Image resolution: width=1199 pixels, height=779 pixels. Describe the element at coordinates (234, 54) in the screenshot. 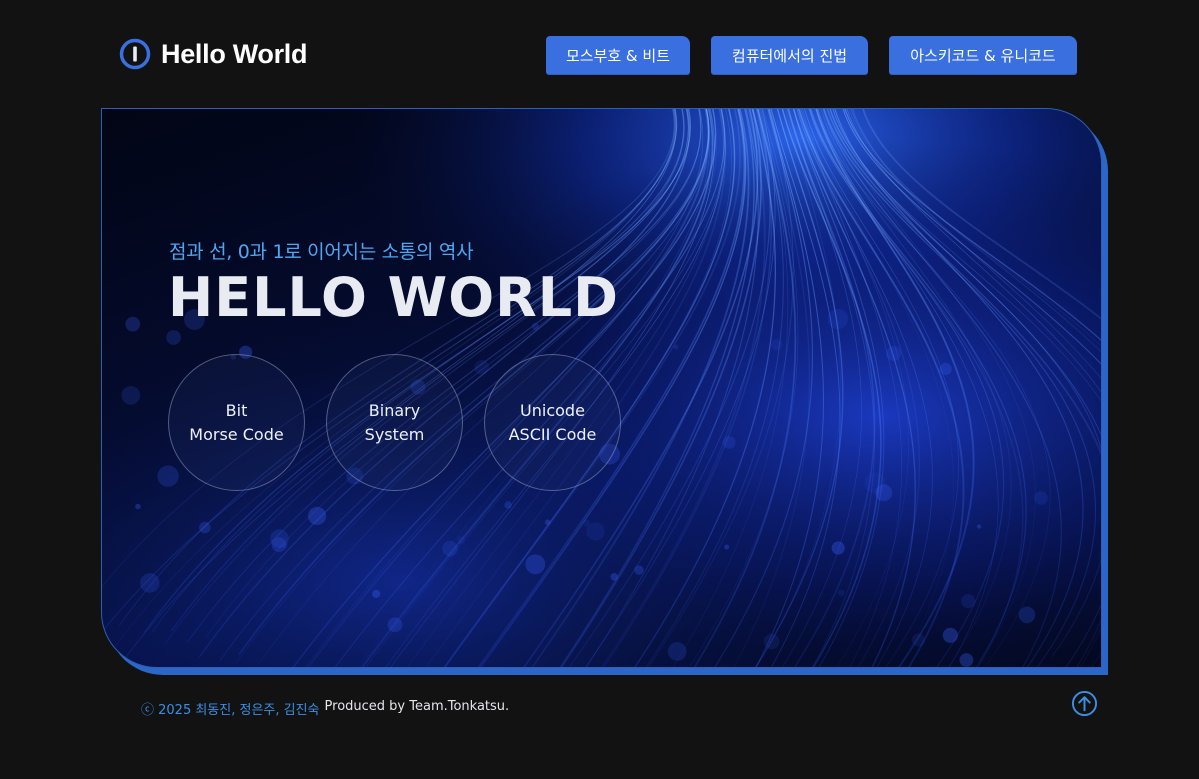

I see `logo-text: Hello World` at that location.